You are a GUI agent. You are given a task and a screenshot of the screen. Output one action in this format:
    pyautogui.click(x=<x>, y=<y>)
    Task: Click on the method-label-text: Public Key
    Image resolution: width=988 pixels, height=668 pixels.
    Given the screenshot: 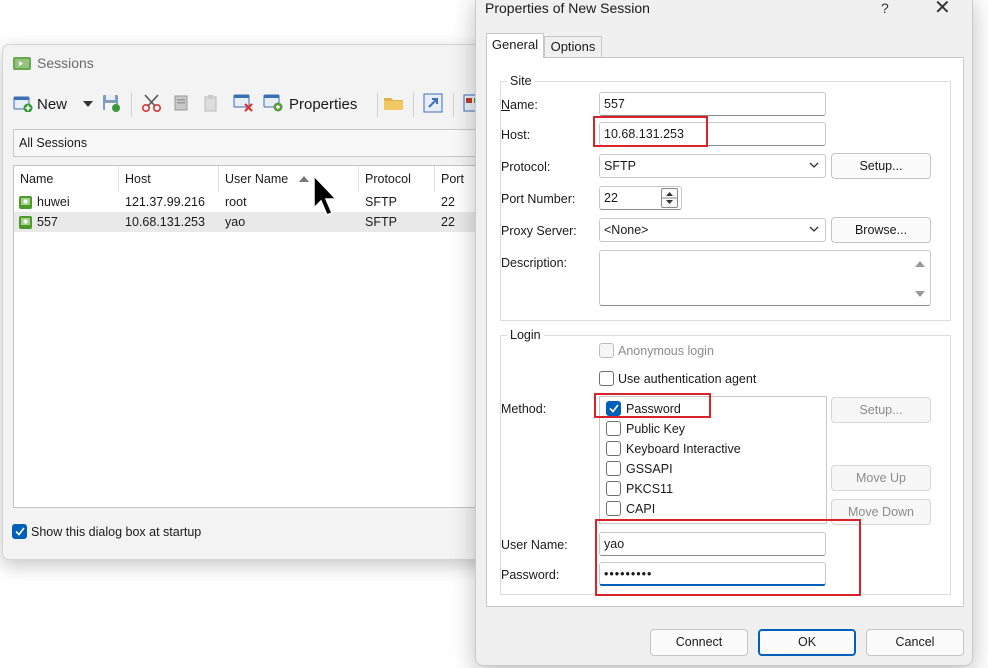 What is the action you would take?
    pyautogui.click(x=656, y=428)
    